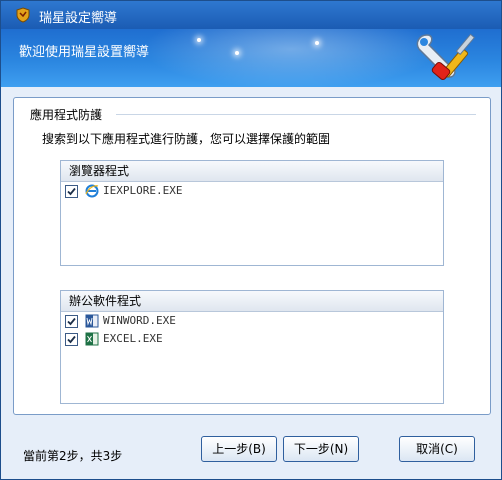 The height and width of the screenshot is (480, 502). I want to click on list-item-iexplore: IEXPLORE.EXE, so click(252, 192).